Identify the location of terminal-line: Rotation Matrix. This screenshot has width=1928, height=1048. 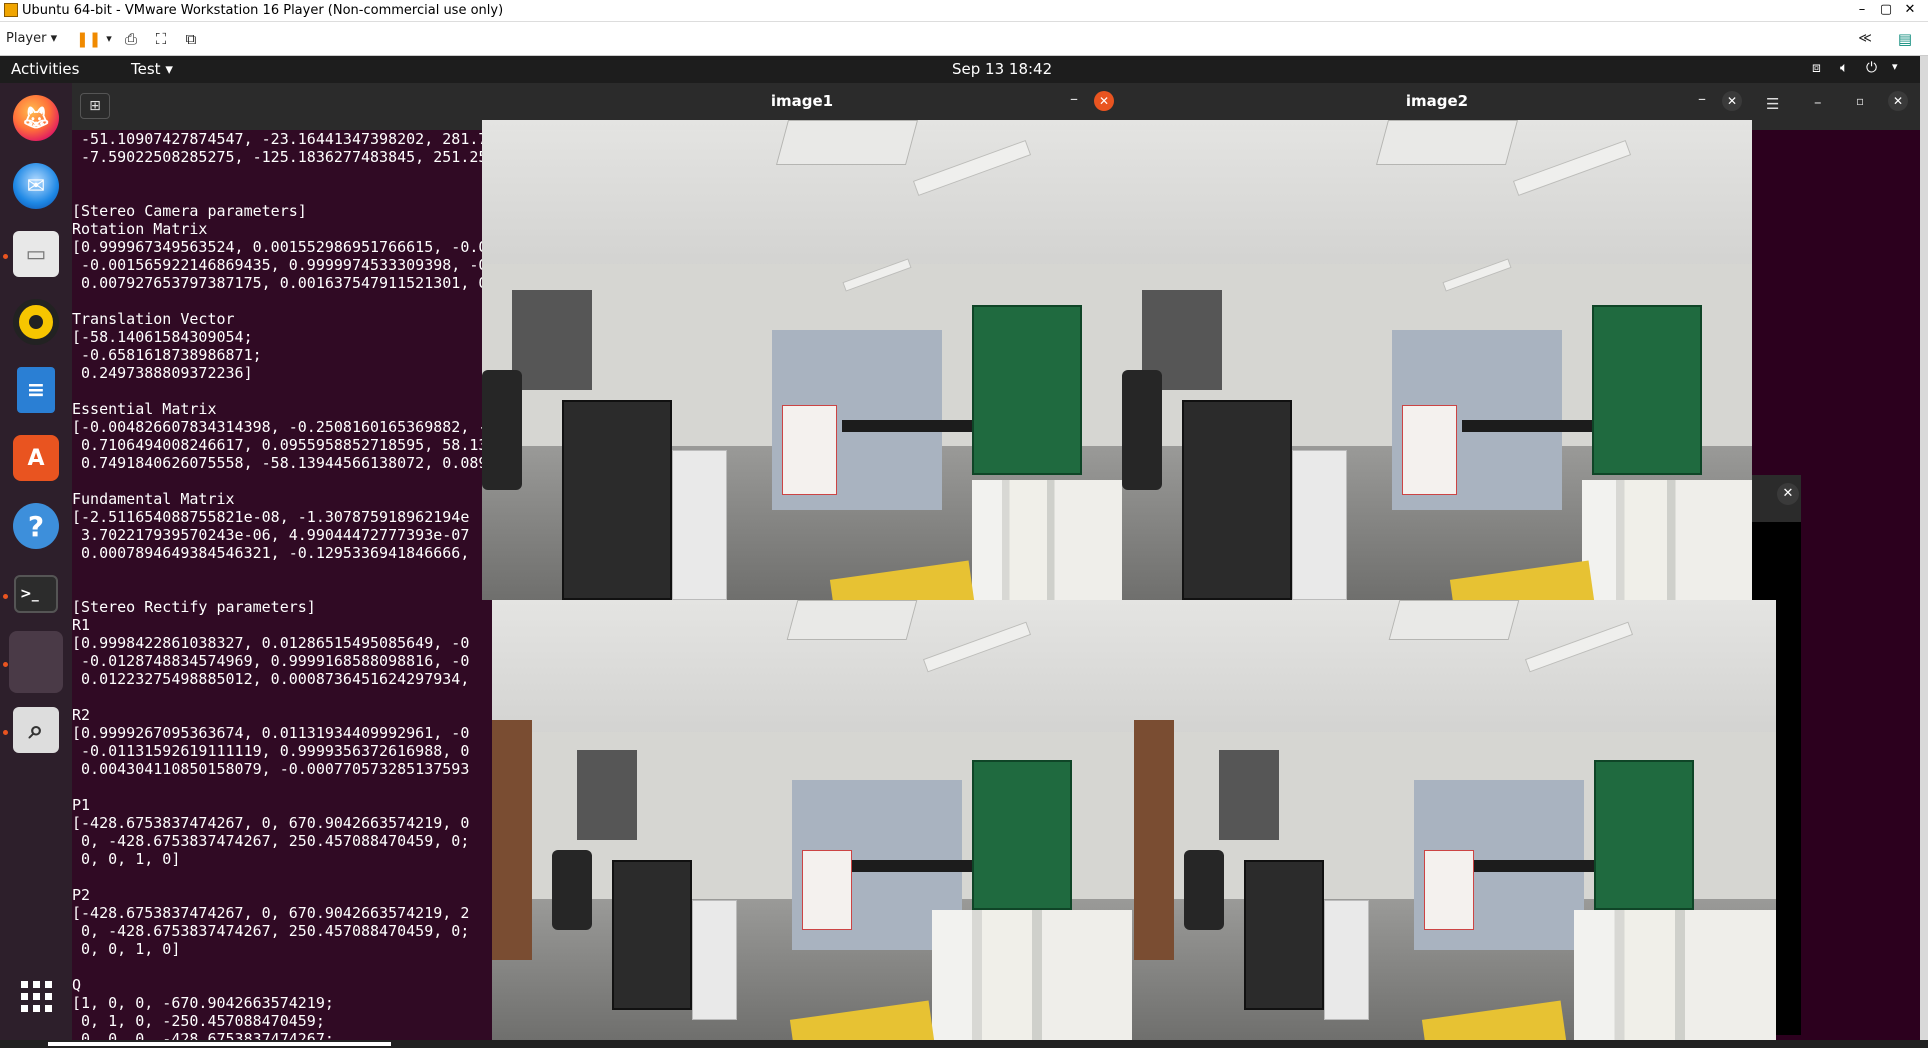
(140, 229).